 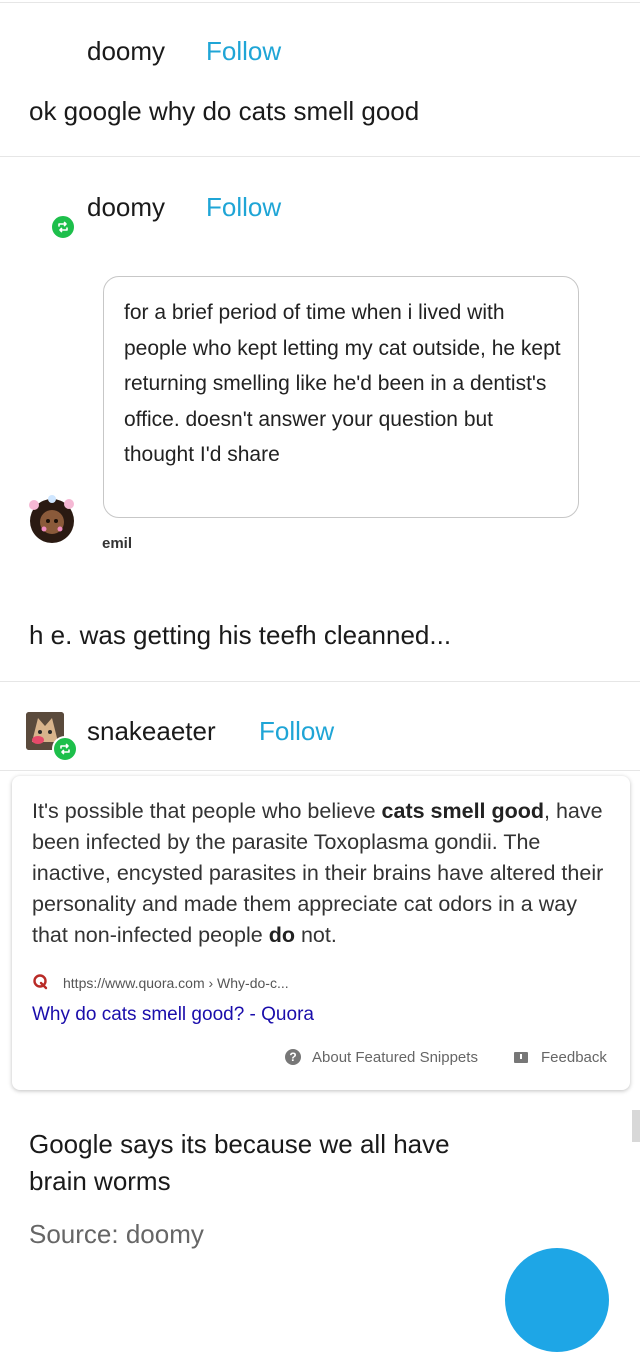 I want to click on help-icon: ?, so click(x=293, y=1057).